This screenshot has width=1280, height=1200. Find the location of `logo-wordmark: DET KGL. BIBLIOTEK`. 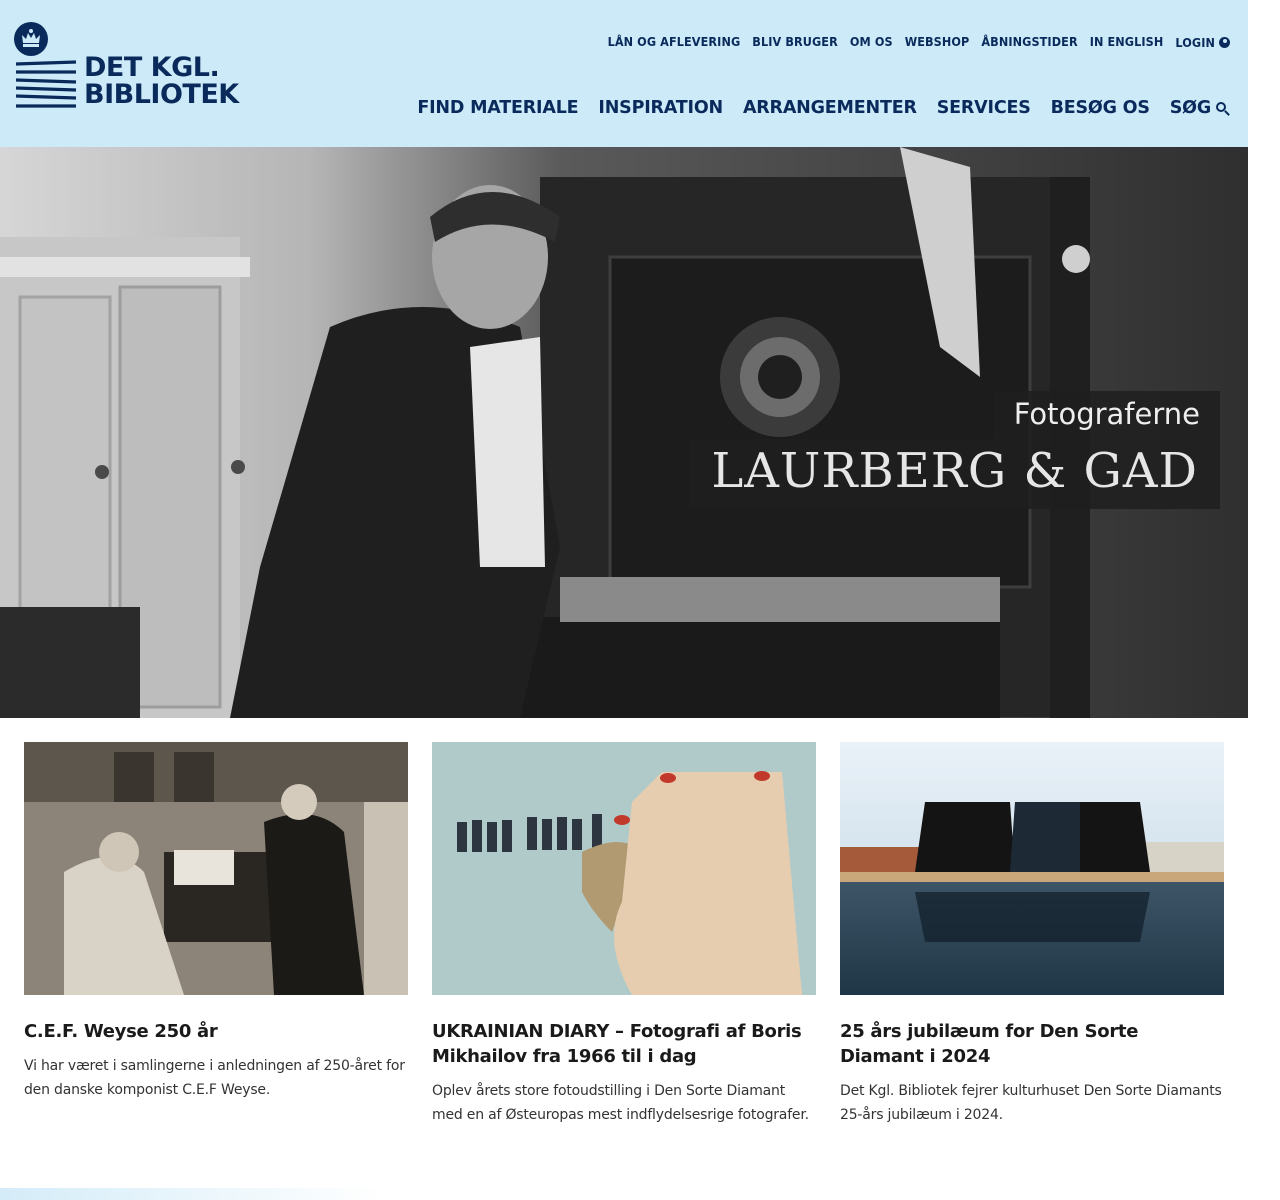

logo-wordmark: DET KGL. BIBLIOTEK is located at coordinates (161, 81).